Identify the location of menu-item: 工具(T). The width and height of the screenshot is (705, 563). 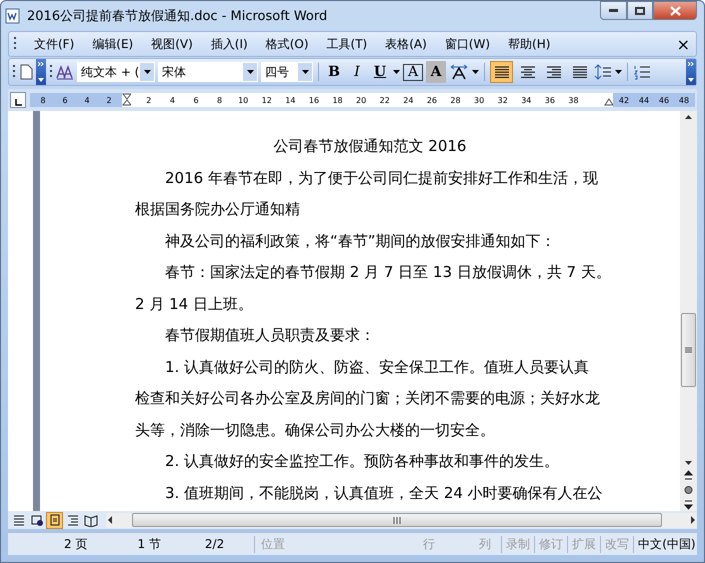
(347, 44).